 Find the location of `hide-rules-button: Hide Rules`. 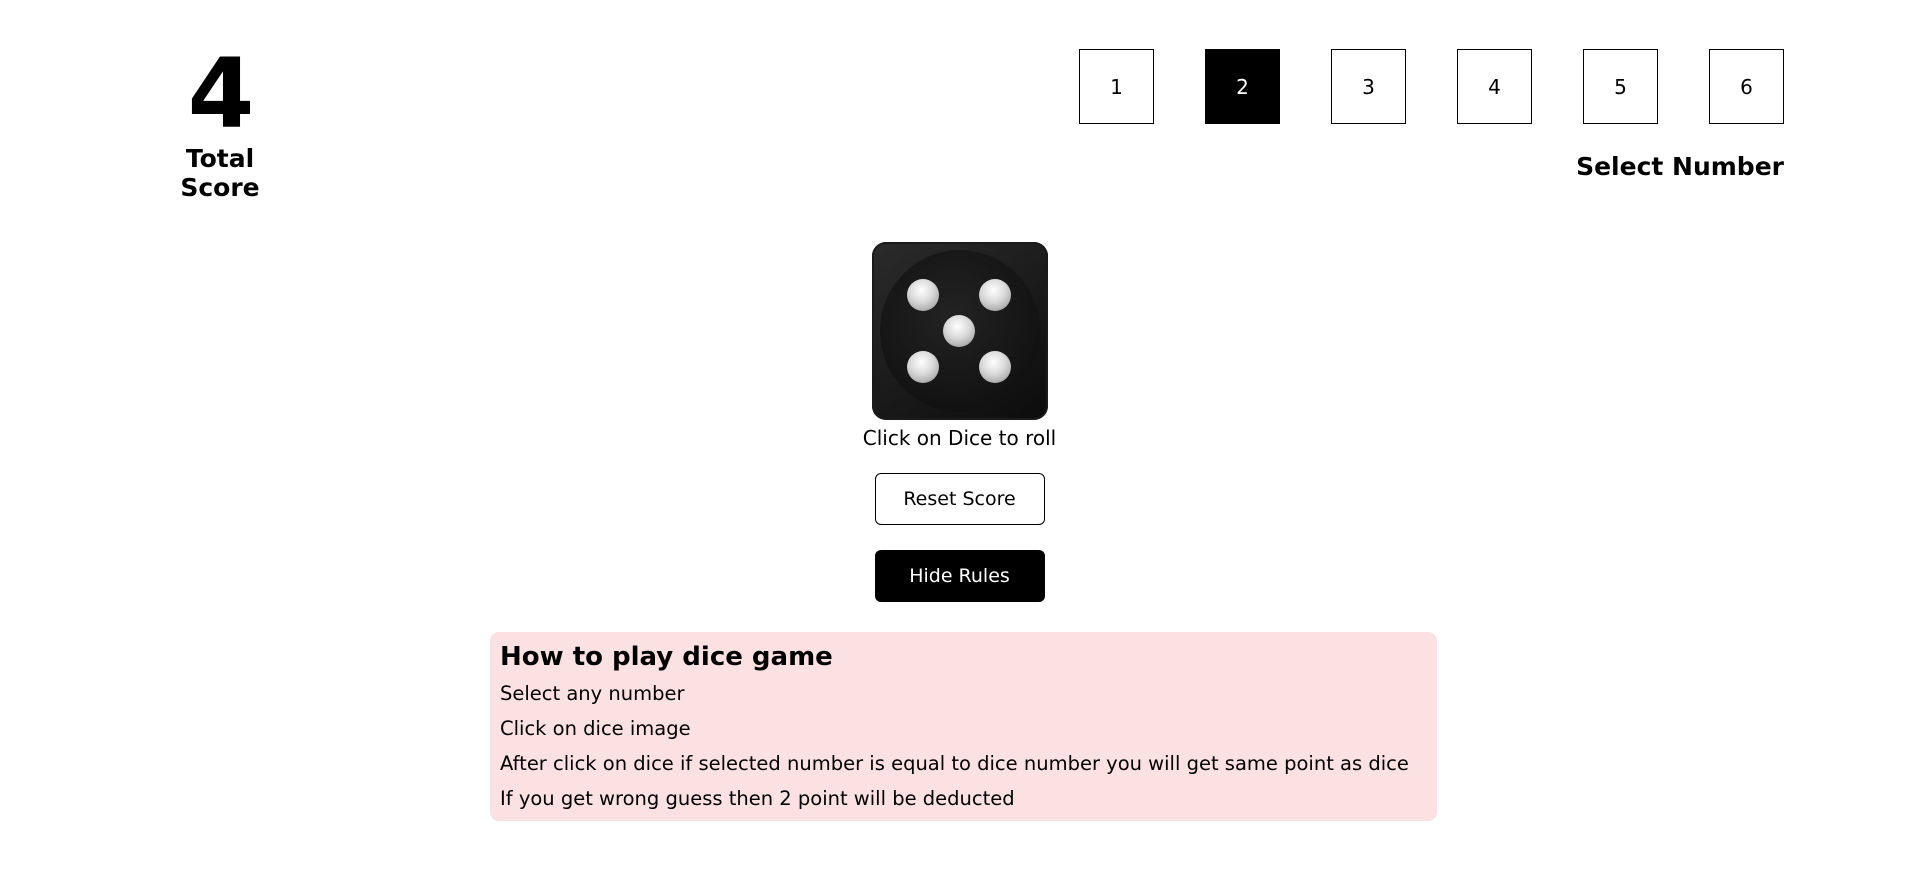

hide-rules-button: Hide Rules is located at coordinates (959, 576).